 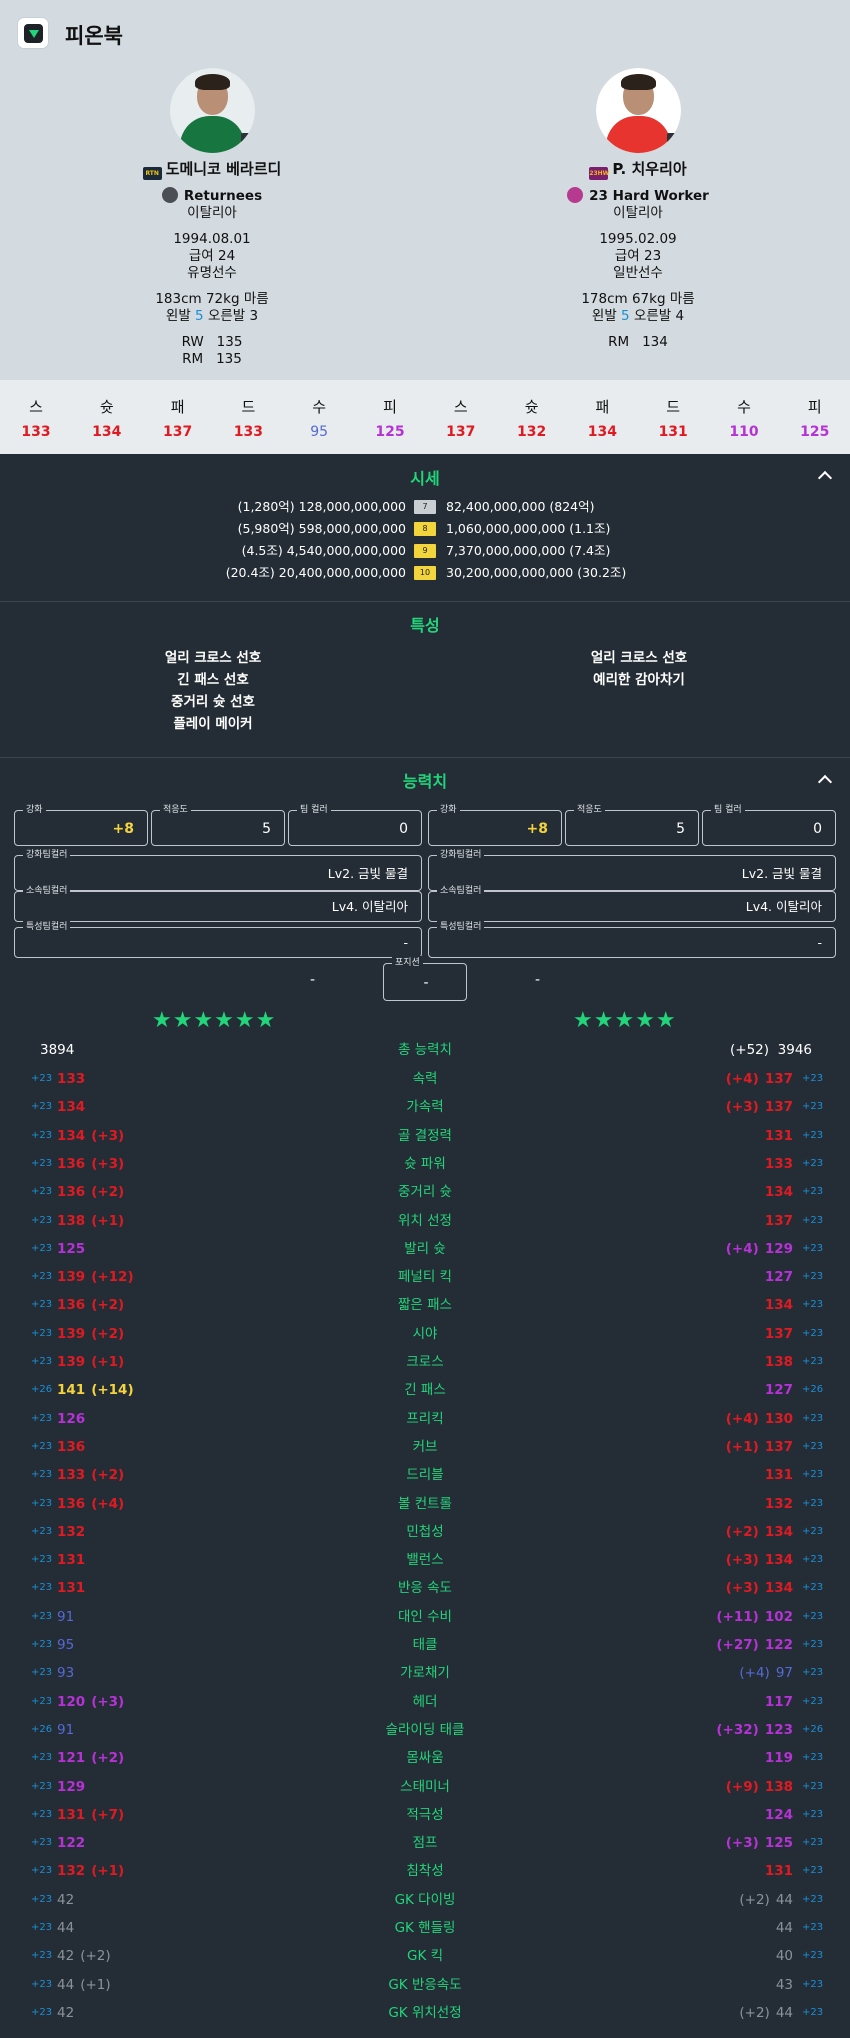 I want to click on stat-name: GK 다이빙, so click(x=425, y=1899).